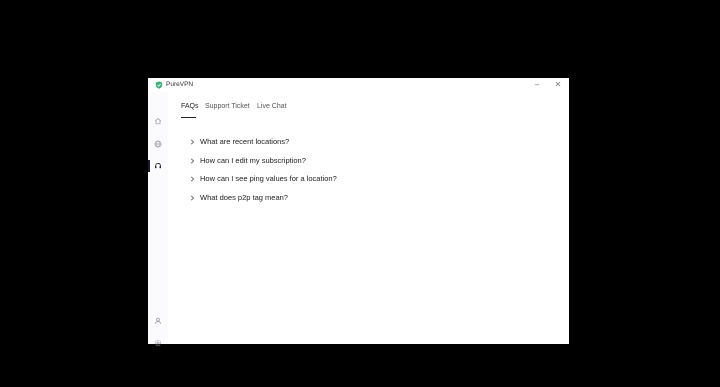 The height and width of the screenshot is (387, 720). I want to click on close-button: ✕, so click(558, 85).